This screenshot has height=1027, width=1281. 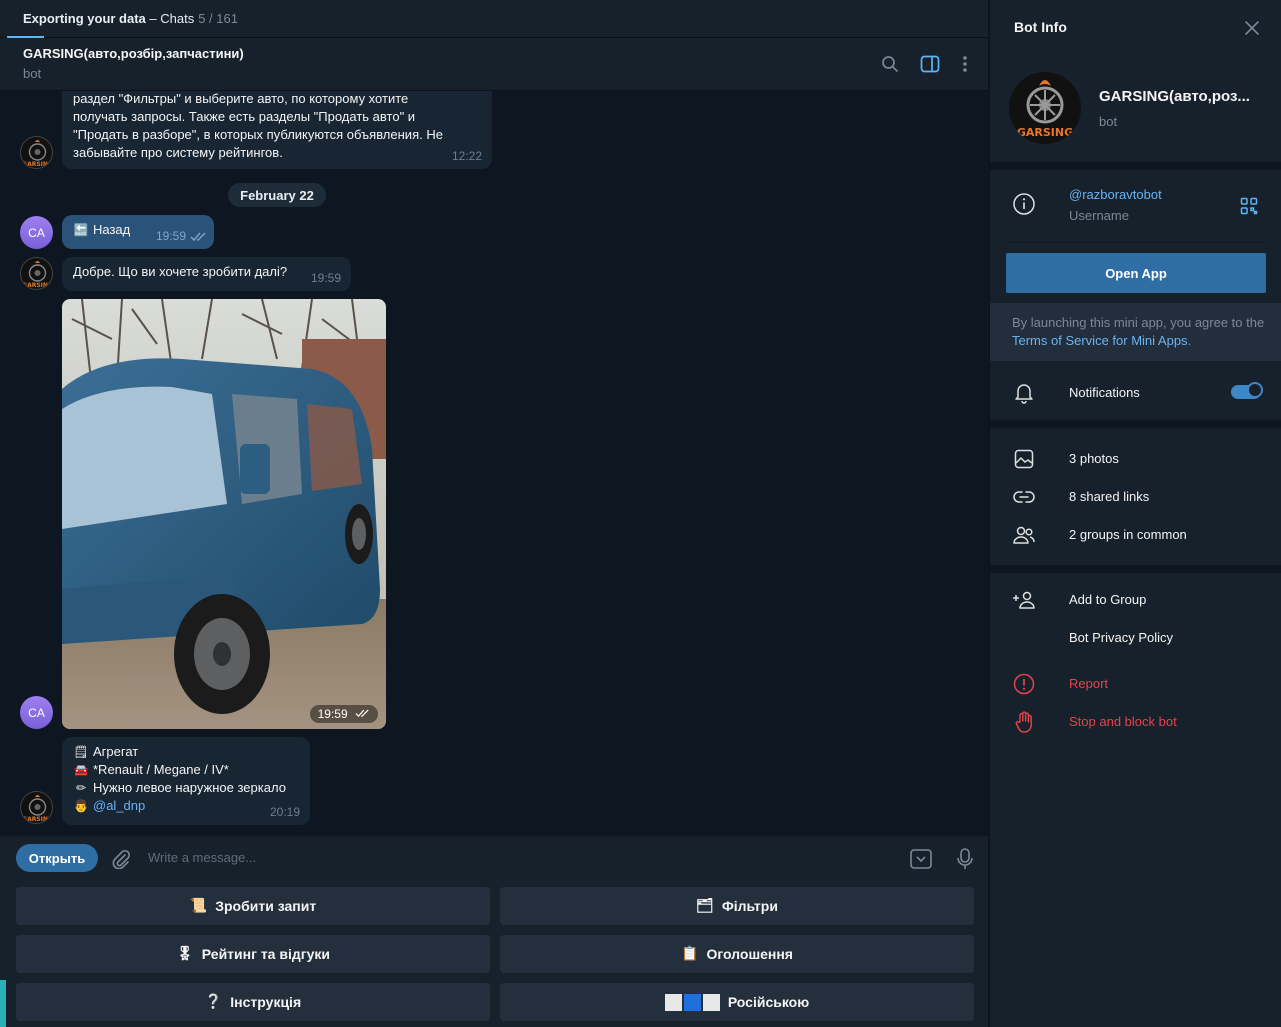 What do you see at coordinates (130, 18) in the screenshot?
I see `export-status-text: Exporting your data – Chats 5 / 161` at bounding box center [130, 18].